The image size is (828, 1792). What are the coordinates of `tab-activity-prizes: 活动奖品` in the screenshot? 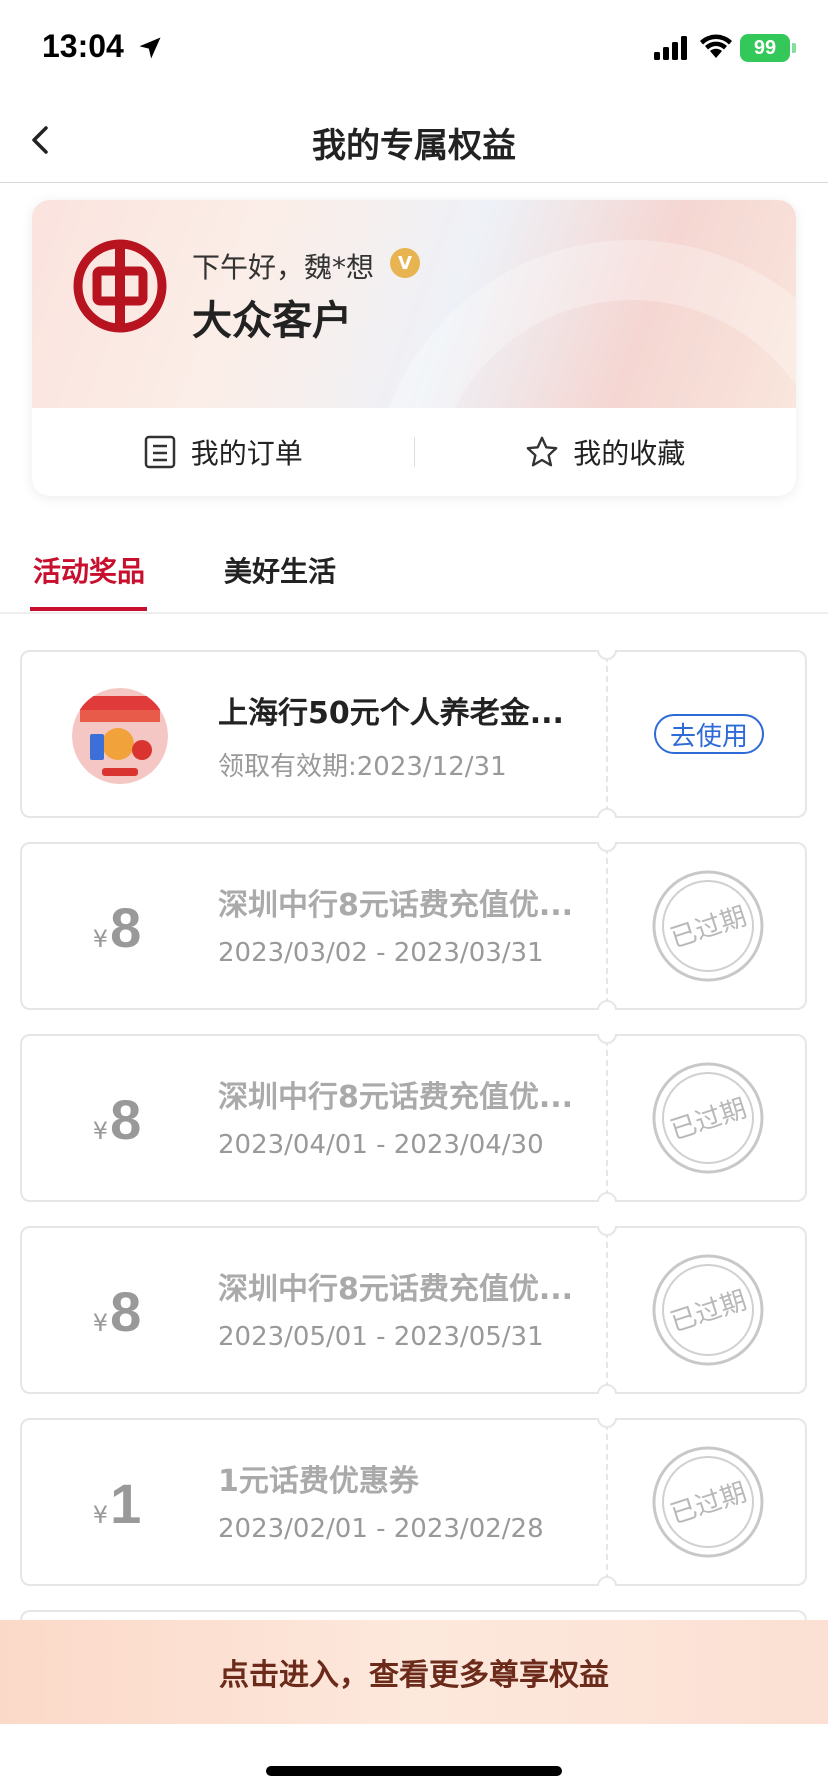 It's located at (89, 570).